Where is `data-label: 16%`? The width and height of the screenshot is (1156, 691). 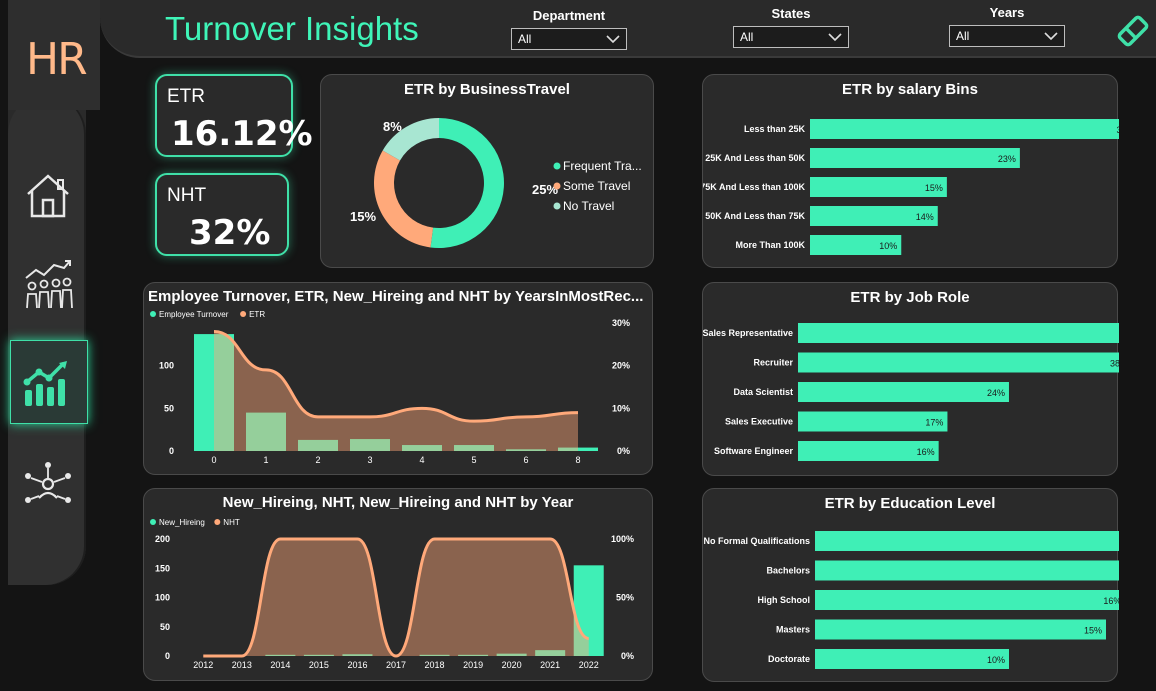
data-label: 16% is located at coordinates (1111, 601).